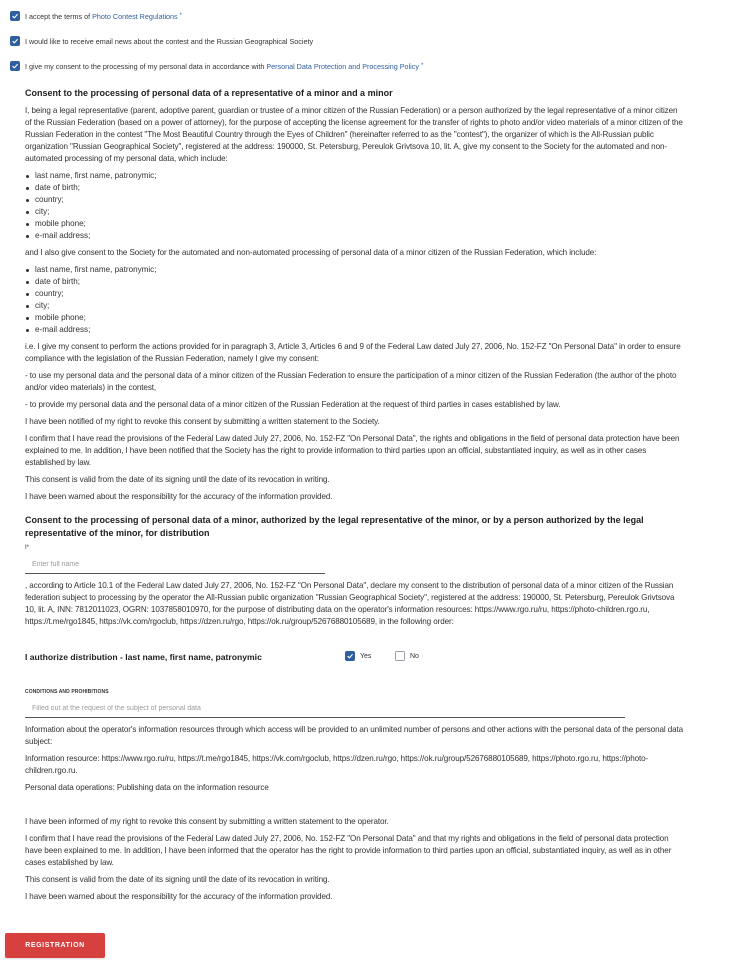 This screenshot has width=748, height=966. What do you see at coordinates (325, 709) in the screenshot?
I see `conditions-input` at bounding box center [325, 709].